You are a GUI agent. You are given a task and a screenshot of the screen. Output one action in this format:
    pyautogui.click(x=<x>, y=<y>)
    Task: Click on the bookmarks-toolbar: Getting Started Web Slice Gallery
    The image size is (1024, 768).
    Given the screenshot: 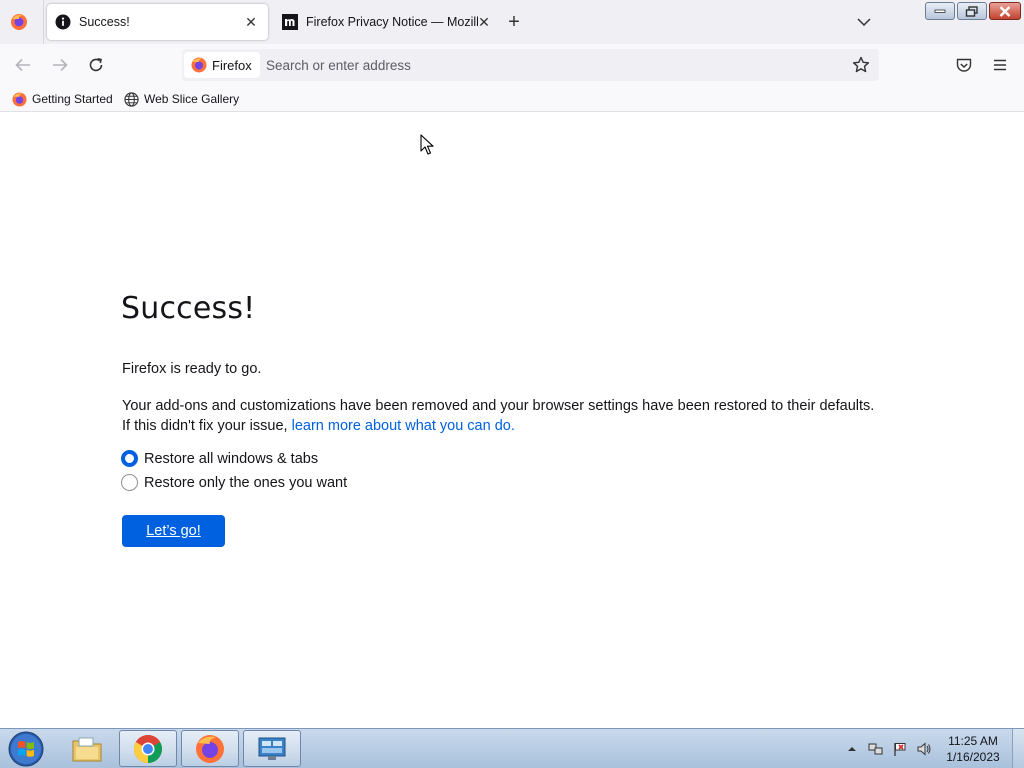 What is the action you would take?
    pyautogui.click(x=512, y=99)
    